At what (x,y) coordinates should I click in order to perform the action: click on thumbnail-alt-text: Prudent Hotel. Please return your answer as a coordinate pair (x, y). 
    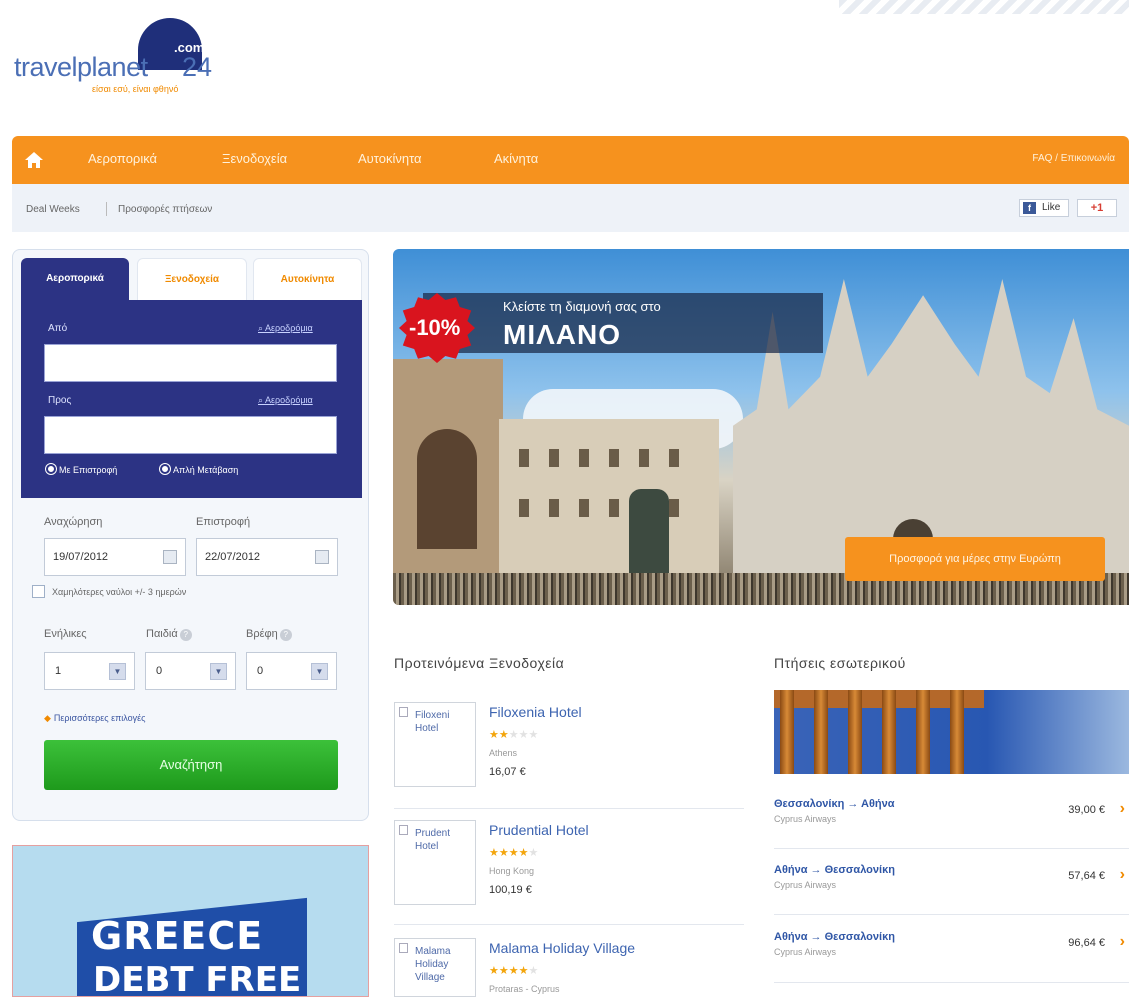
    Looking at the image, I should click on (433, 840).